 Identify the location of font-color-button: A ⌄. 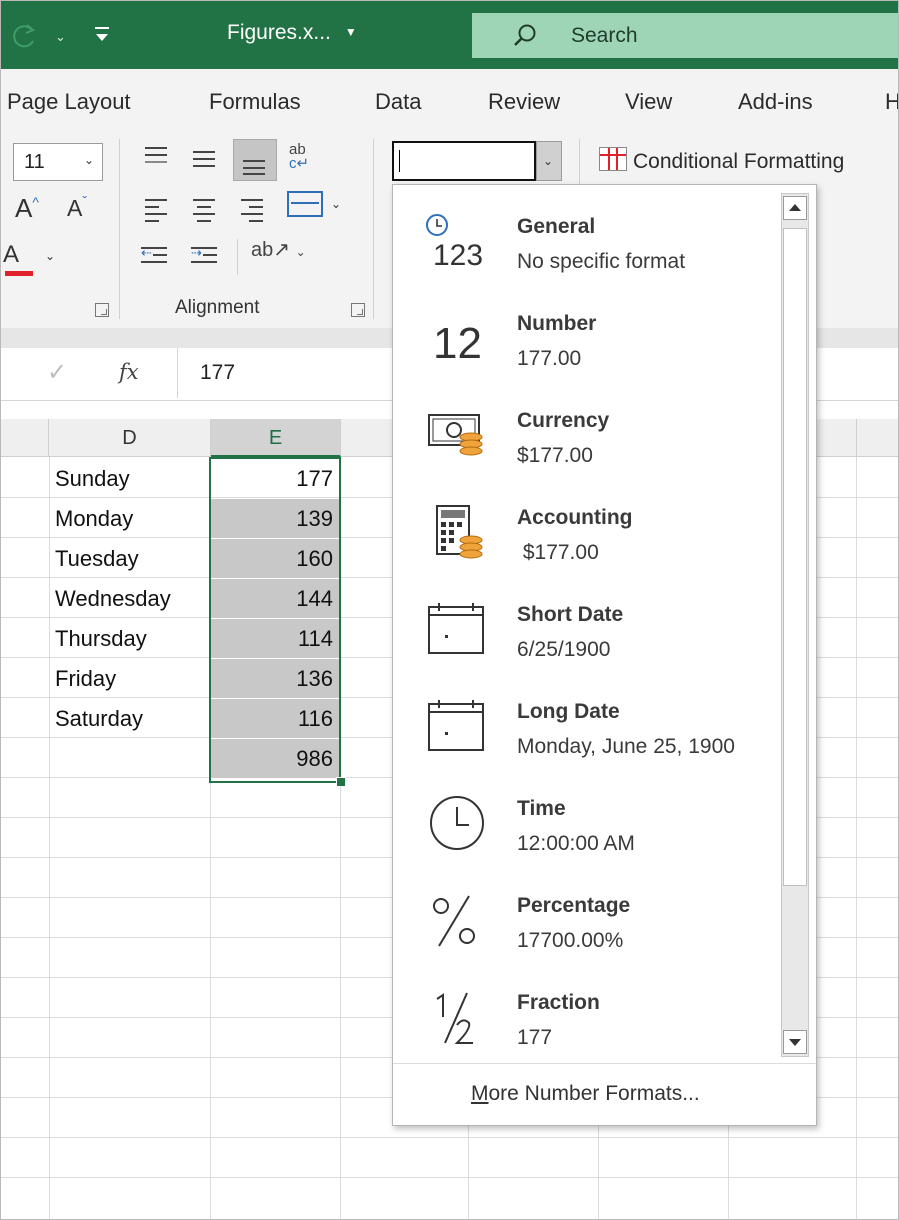
(29, 258).